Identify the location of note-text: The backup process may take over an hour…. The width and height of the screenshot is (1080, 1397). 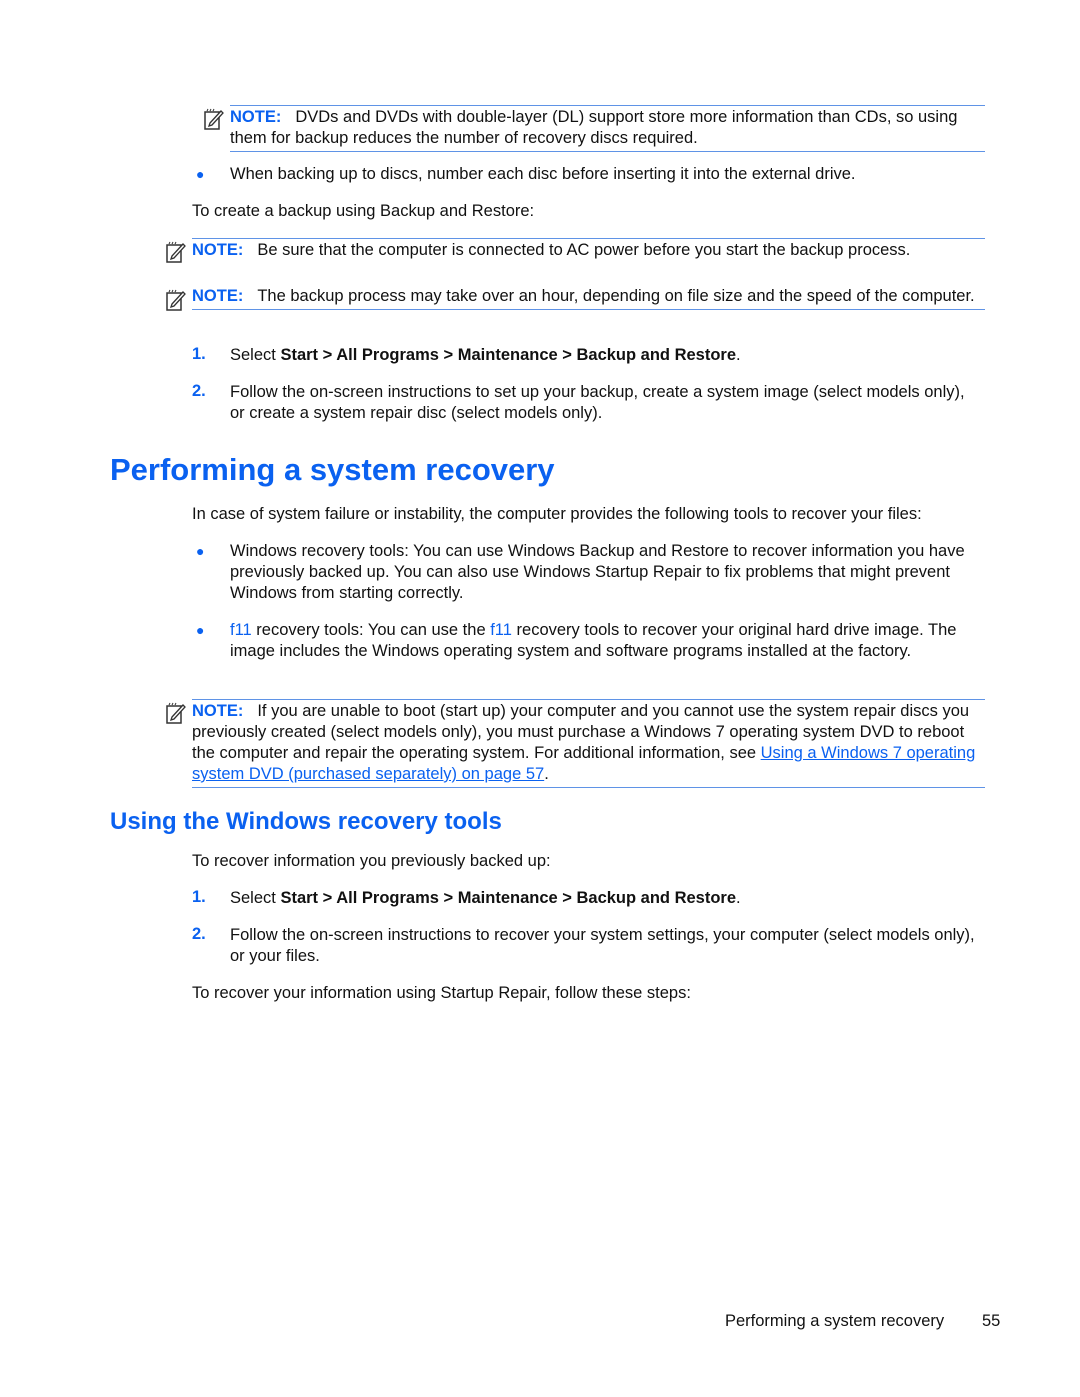
(616, 296).